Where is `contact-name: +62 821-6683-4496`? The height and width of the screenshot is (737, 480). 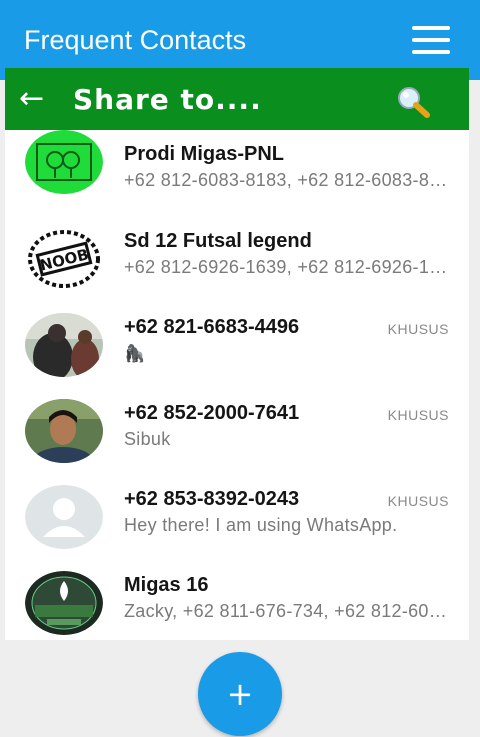
contact-name: +62 821-6683-4496 is located at coordinates (212, 327).